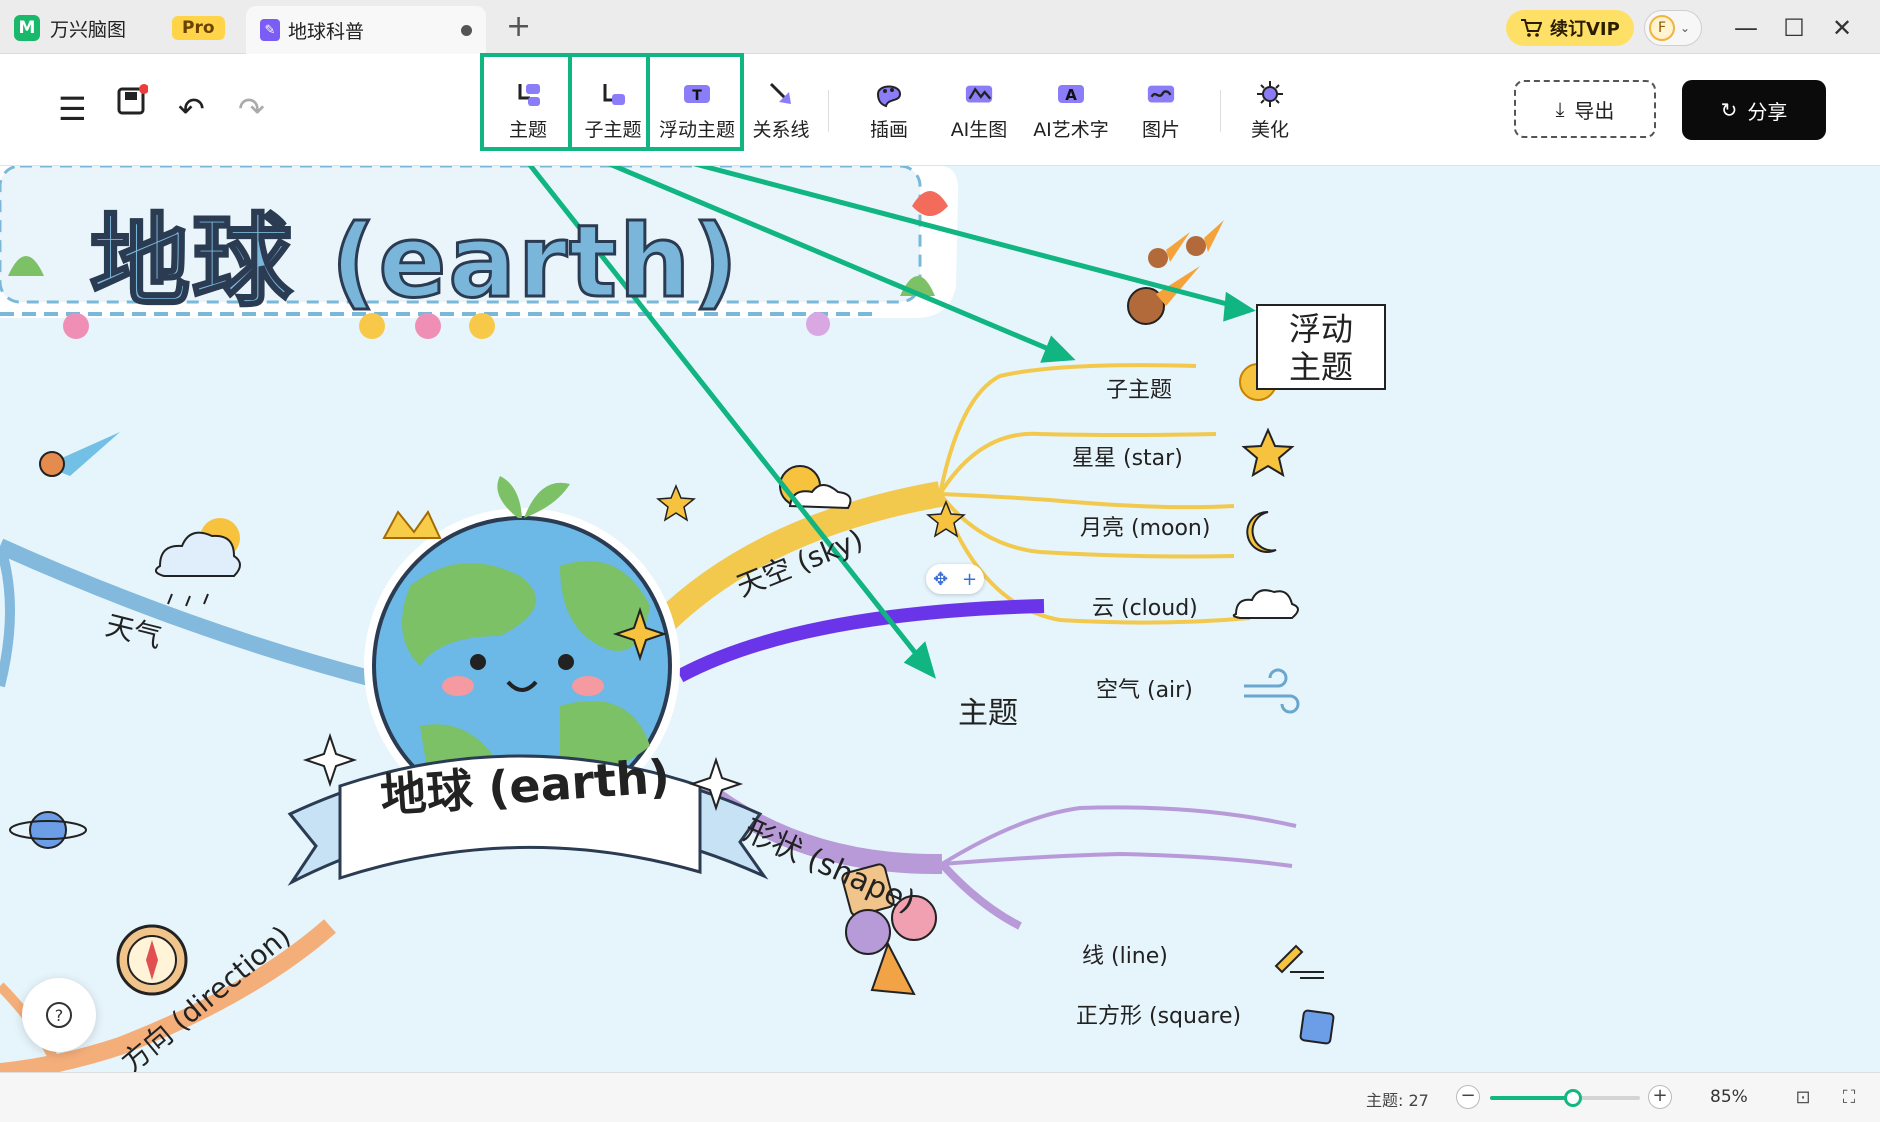 Image resolution: width=1880 pixels, height=1122 pixels. What do you see at coordinates (781, 129) in the screenshot?
I see `relation-line-tool-label: 关系线` at bounding box center [781, 129].